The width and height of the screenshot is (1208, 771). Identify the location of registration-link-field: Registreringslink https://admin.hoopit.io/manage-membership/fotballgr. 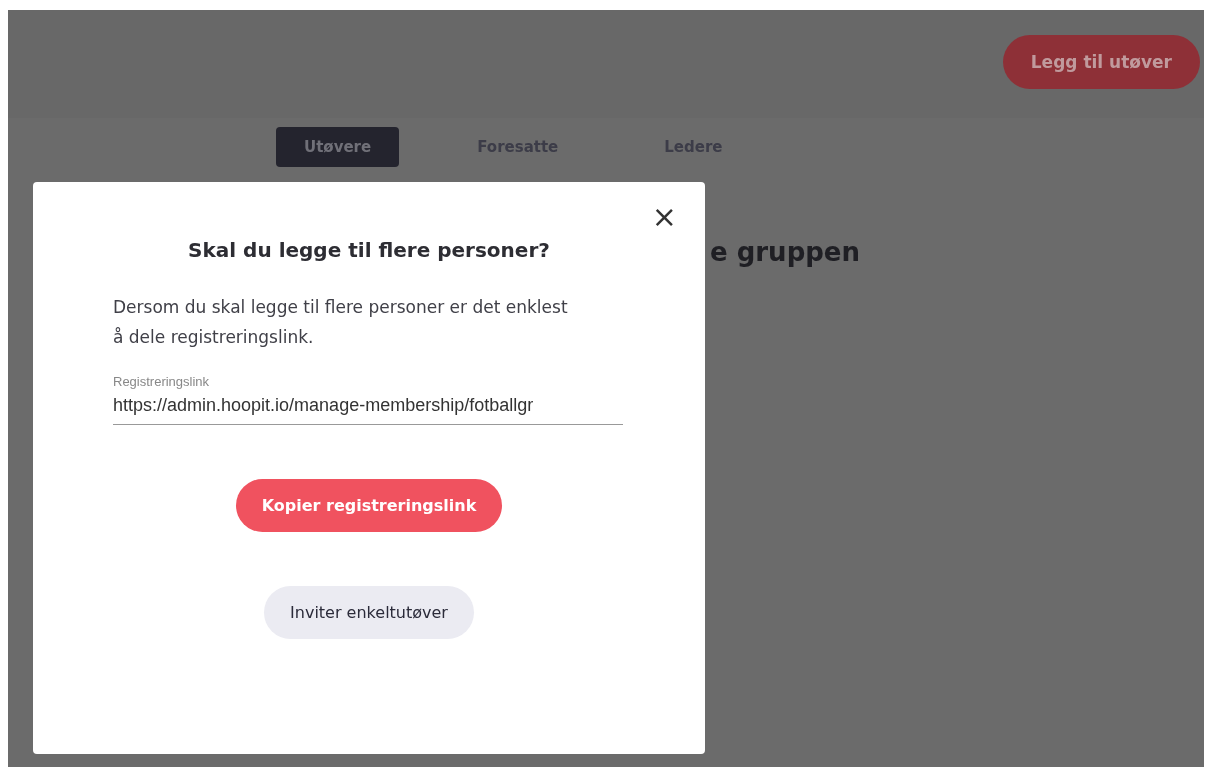
(368, 399).